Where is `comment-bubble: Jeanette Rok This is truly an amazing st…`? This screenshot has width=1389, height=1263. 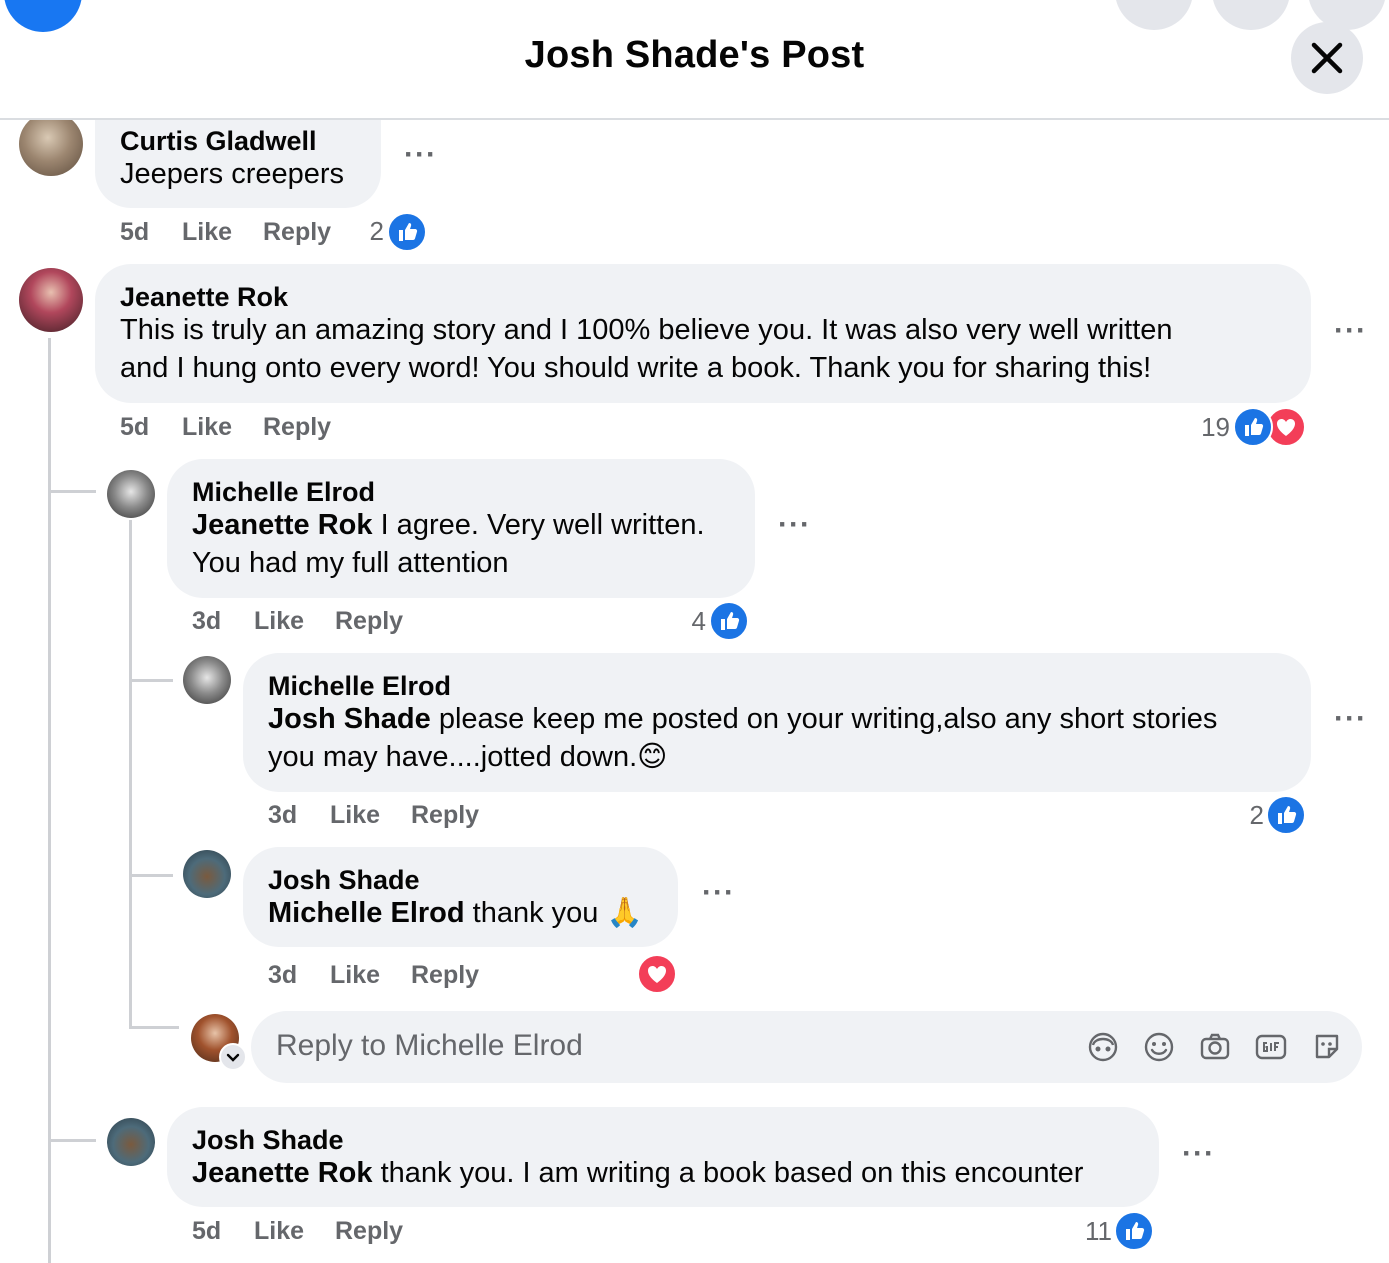 comment-bubble: Jeanette Rok This is truly an amazing st… is located at coordinates (703, 333).